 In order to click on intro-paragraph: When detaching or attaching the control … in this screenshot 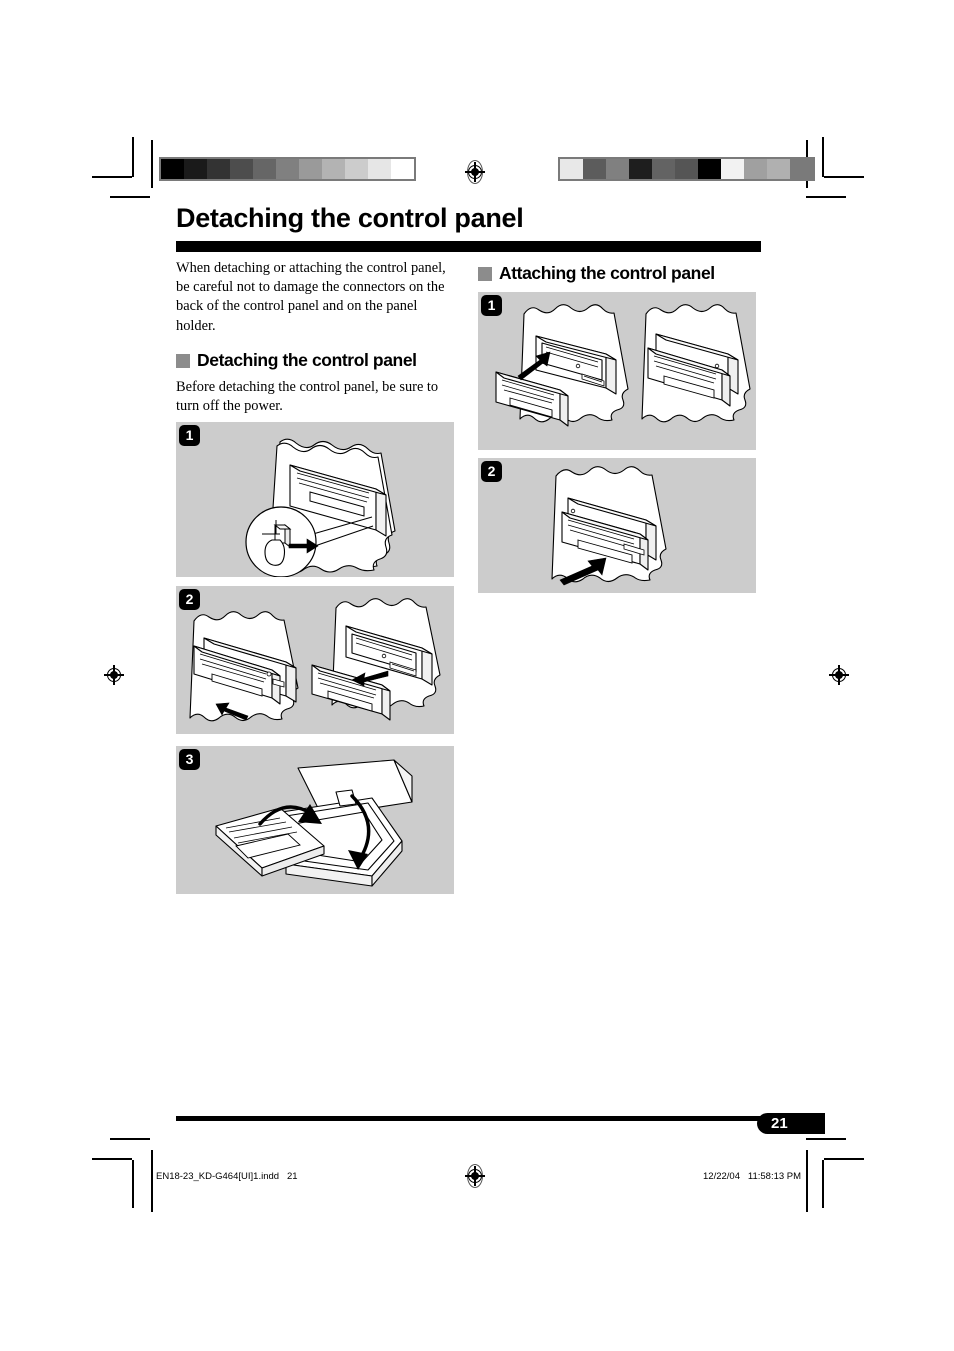, I will do `click(311, 297)`.